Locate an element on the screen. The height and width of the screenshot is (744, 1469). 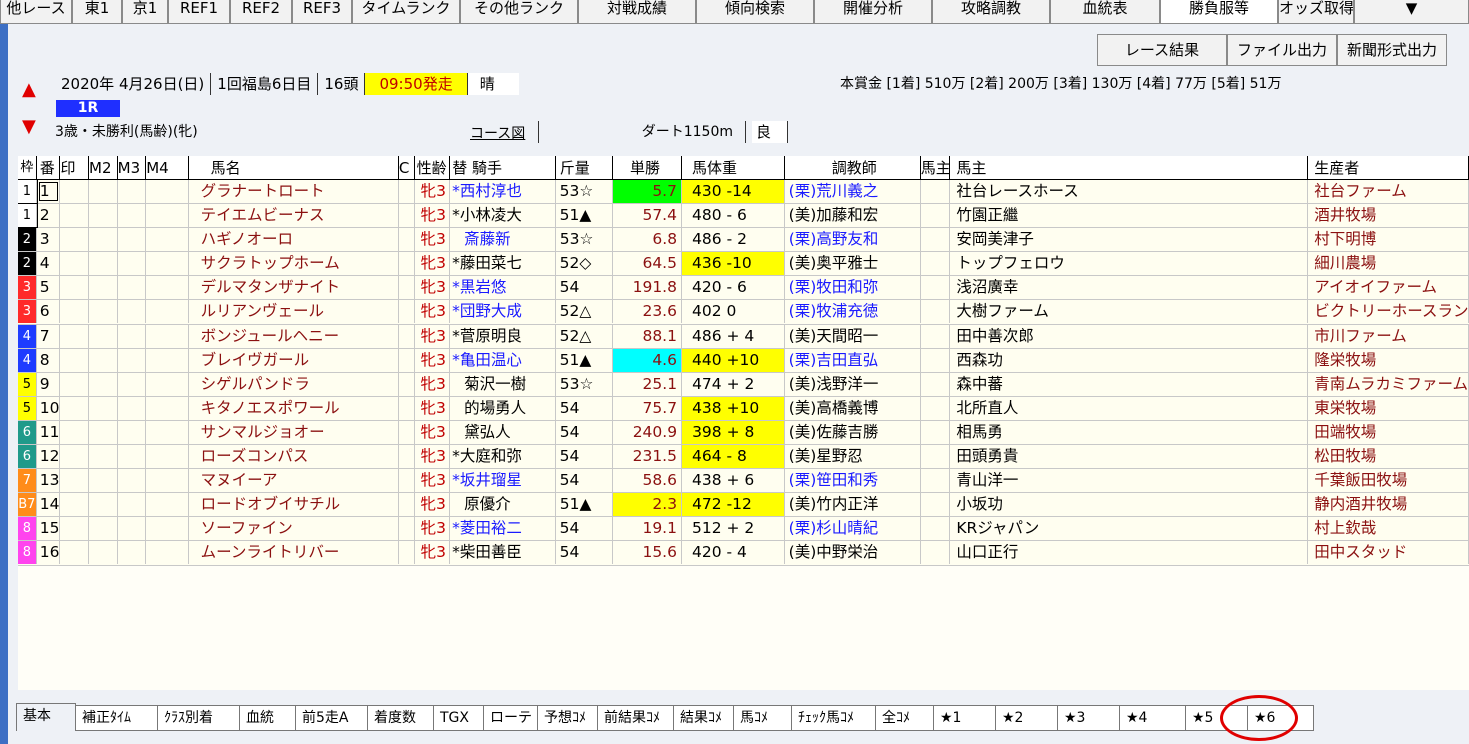
tab-3: 血統 is located at coordinates (268, 718).